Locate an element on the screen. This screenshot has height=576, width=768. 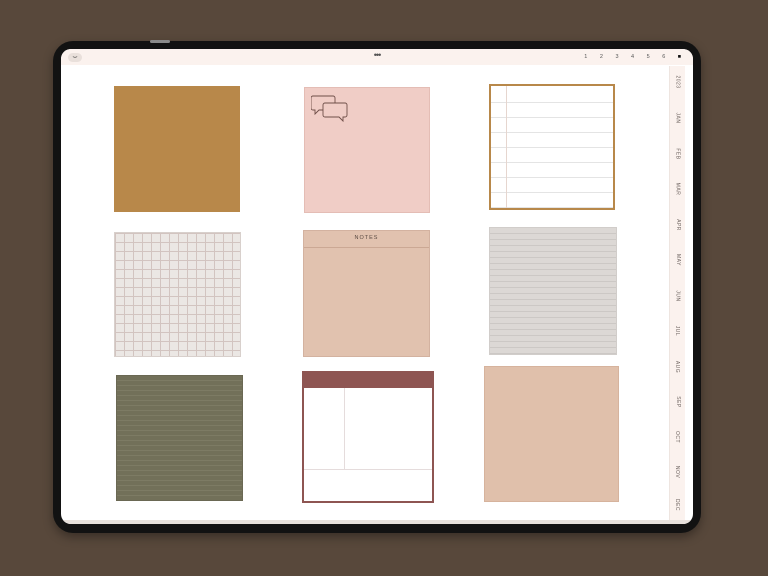
month-tab-may: MAY is located at coordinates (677, 260).